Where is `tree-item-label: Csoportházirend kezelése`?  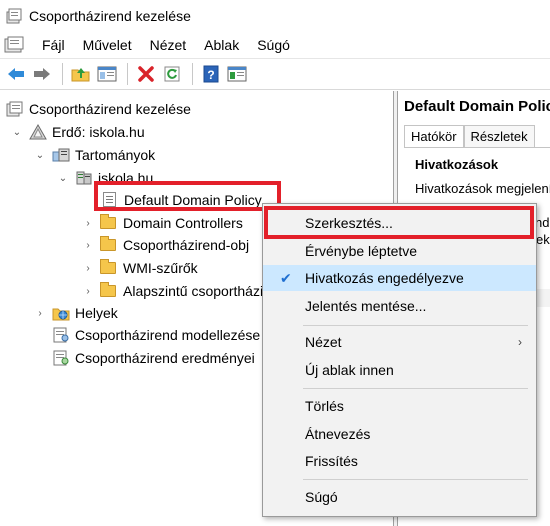 tree-item-label: Csoportházirend kezelése is located at coordinates (110, 109).